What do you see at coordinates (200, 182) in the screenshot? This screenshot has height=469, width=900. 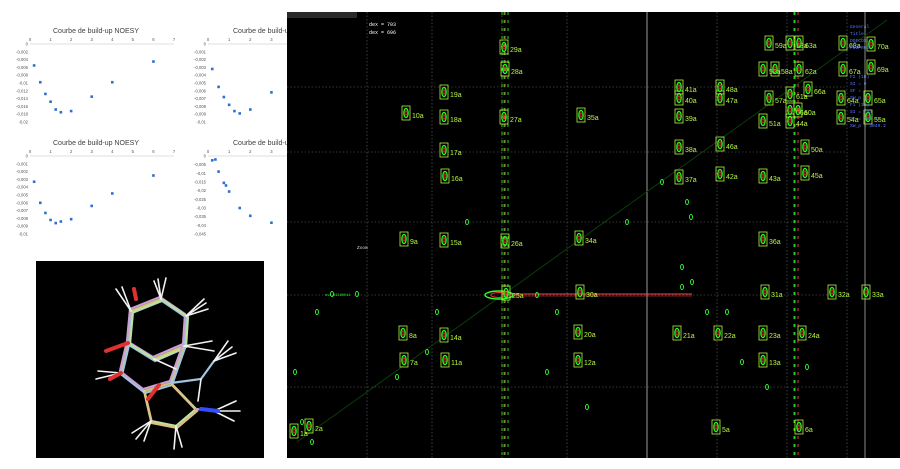 I see `y-tick-label: -0,015` at bounding box center [200, 182].